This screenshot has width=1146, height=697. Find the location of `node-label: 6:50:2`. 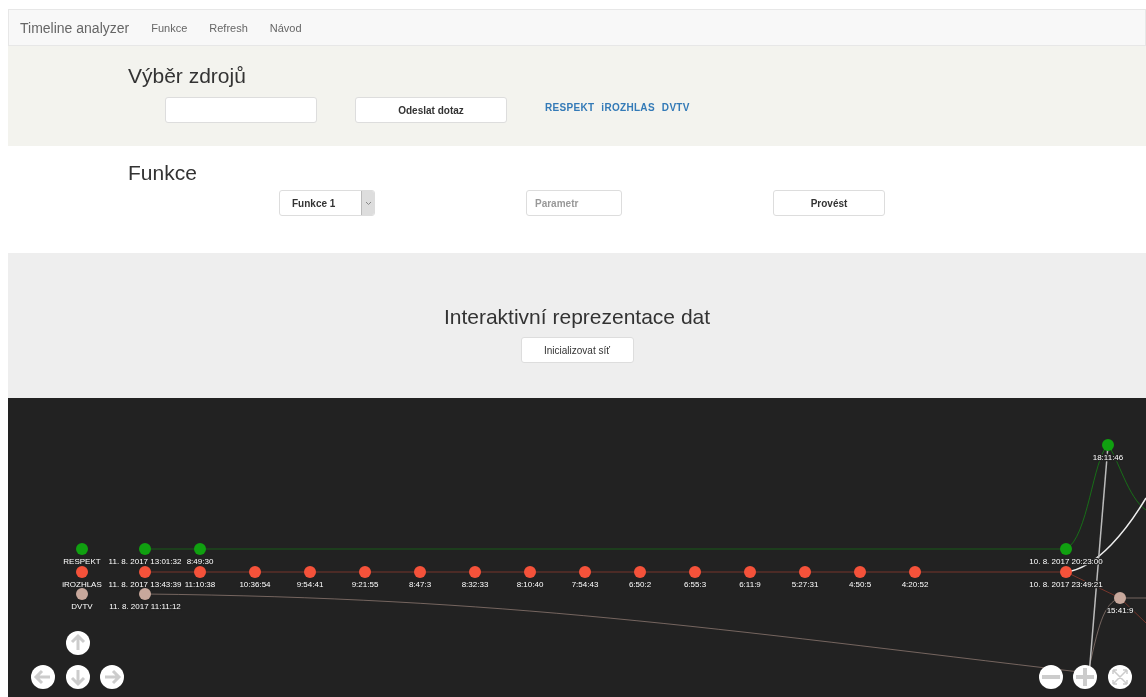

node-label: 6:50:2 is located at coordinates (640, 584).